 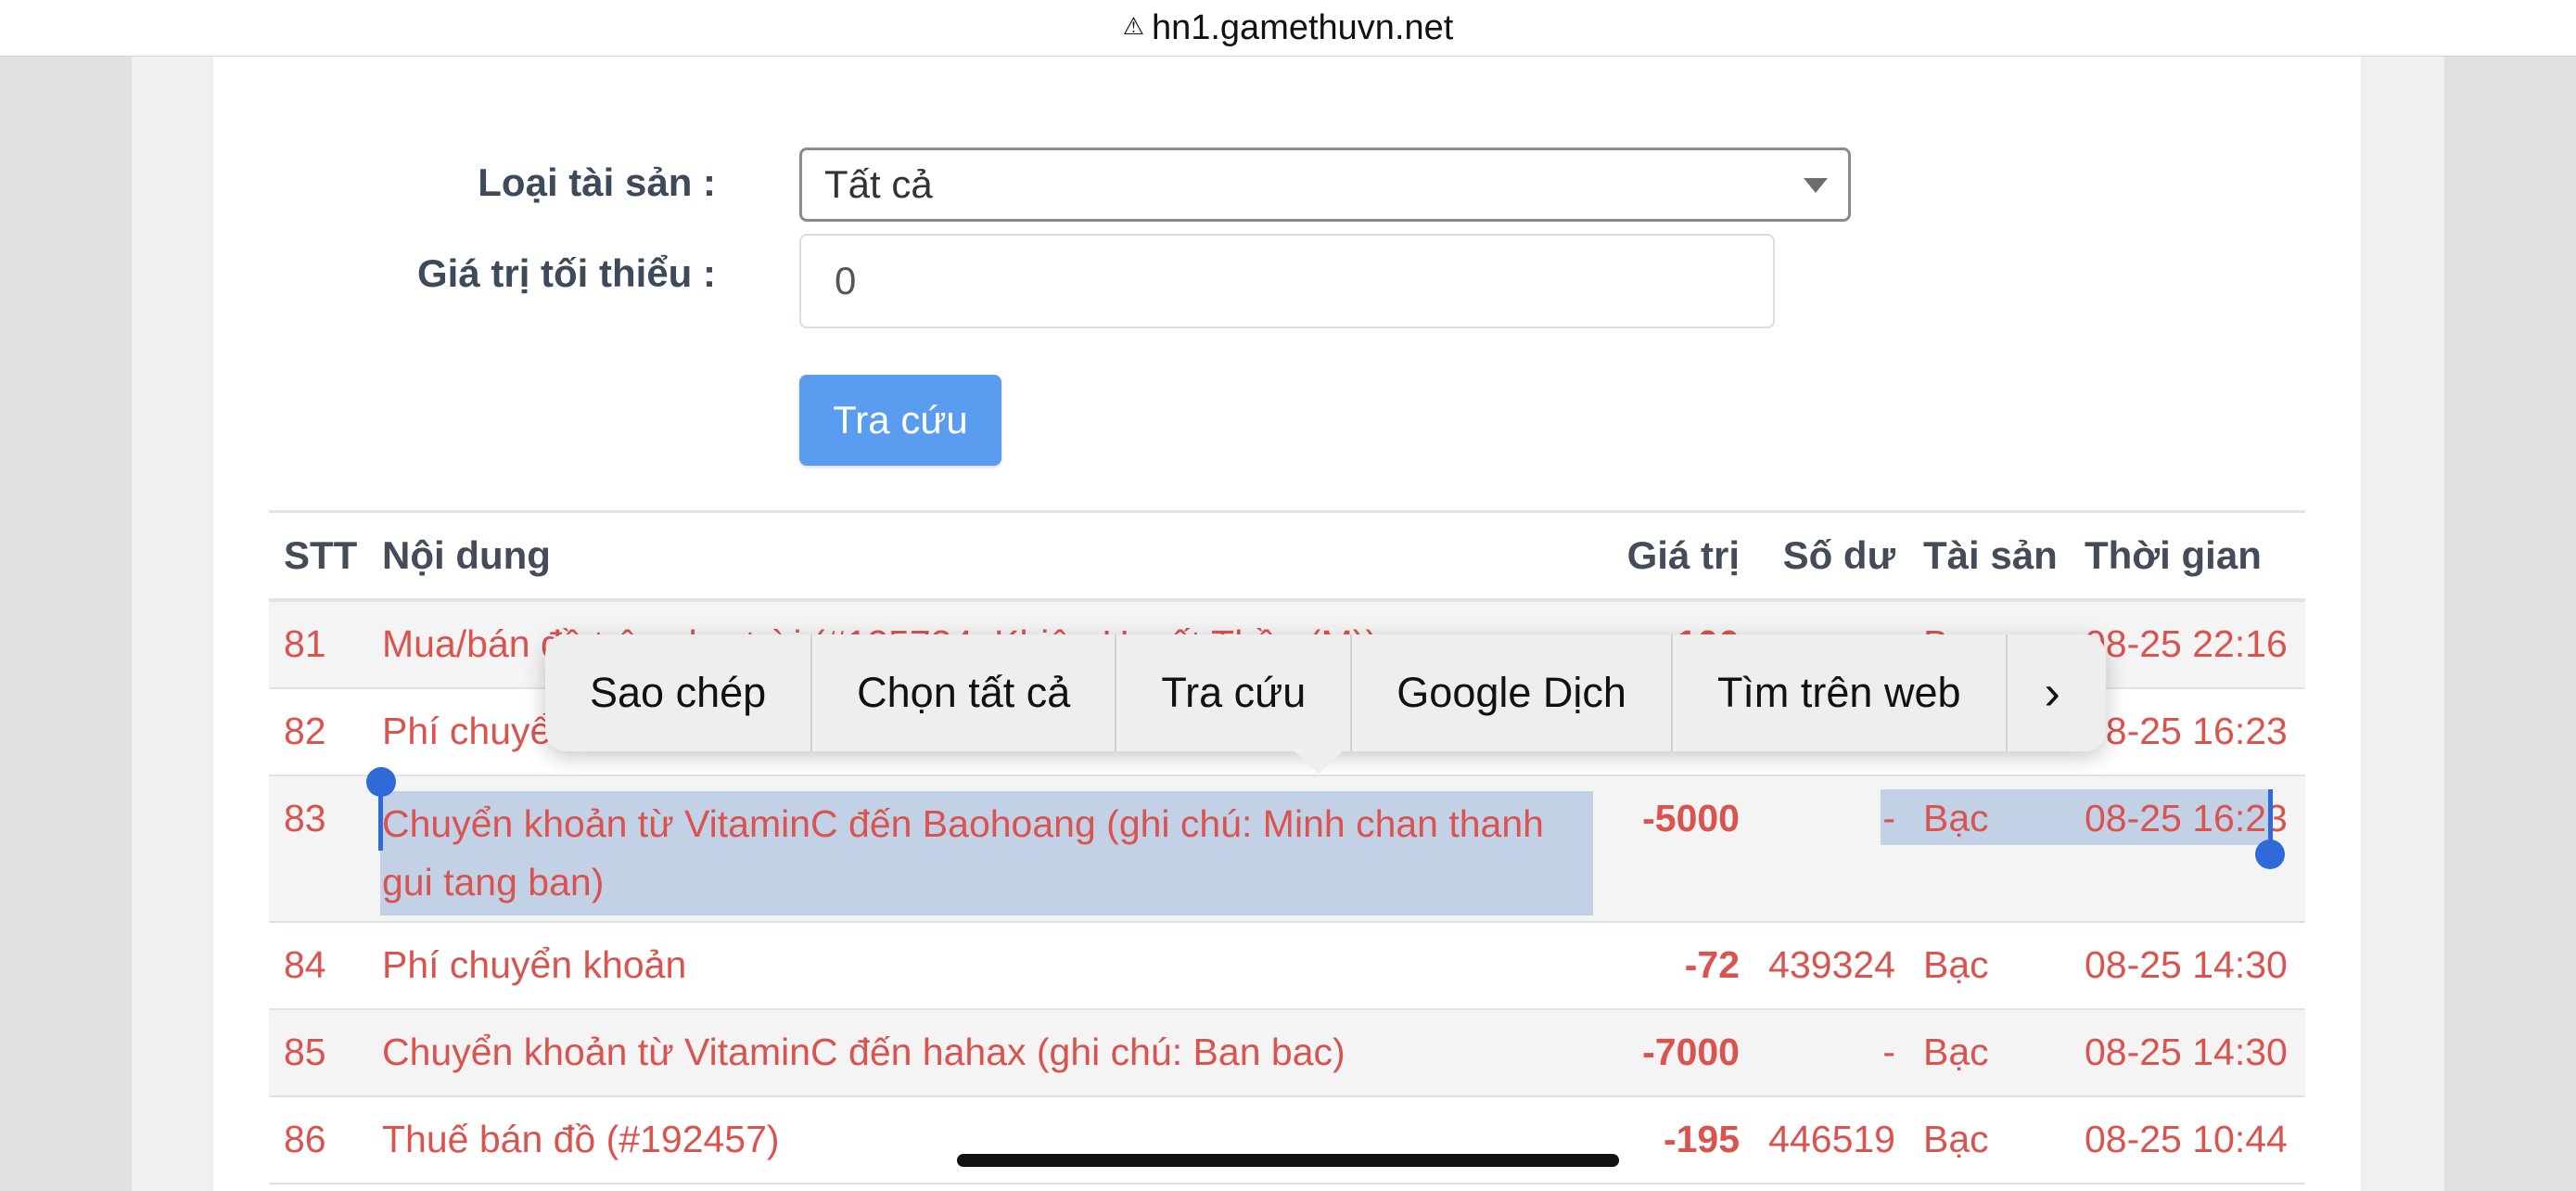 What do you see at coordinates (381, 782) in the screenshot?
I see `selection-start-handle` at bounding box center [381, 782].